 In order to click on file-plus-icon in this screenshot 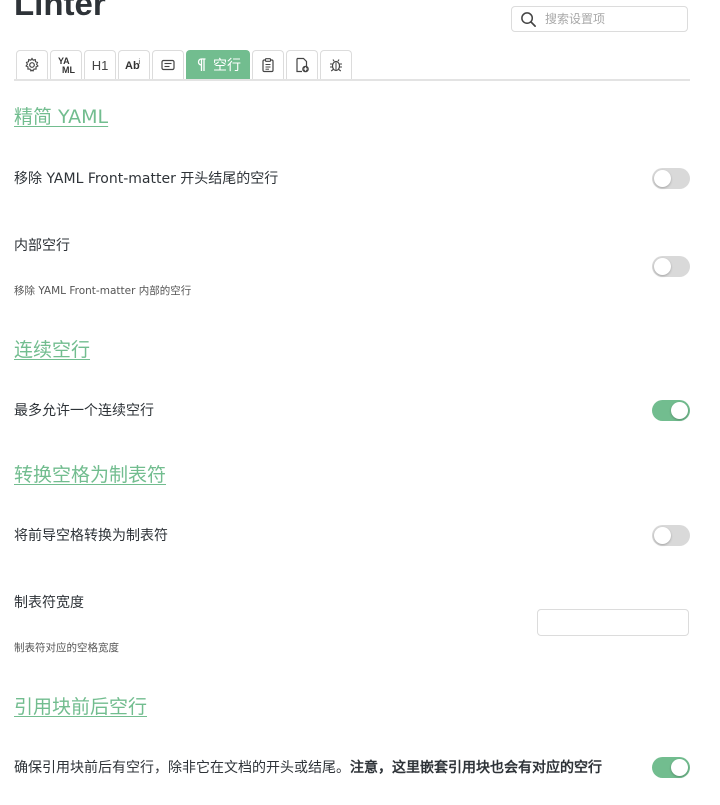, I will do `click(302, 65)`.